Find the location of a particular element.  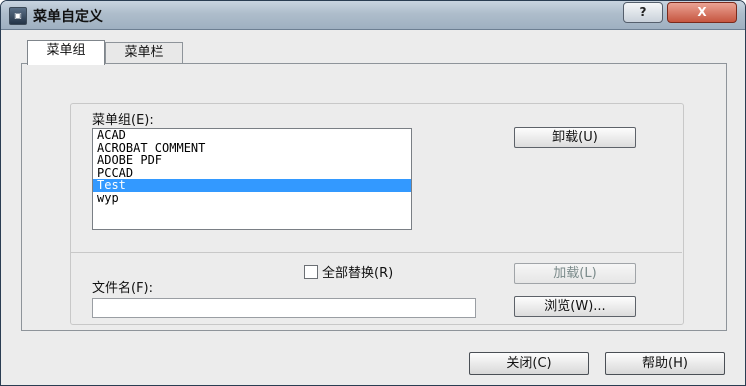

tab-menu-groups: 菜单组 is located at coordinates (66, 52).